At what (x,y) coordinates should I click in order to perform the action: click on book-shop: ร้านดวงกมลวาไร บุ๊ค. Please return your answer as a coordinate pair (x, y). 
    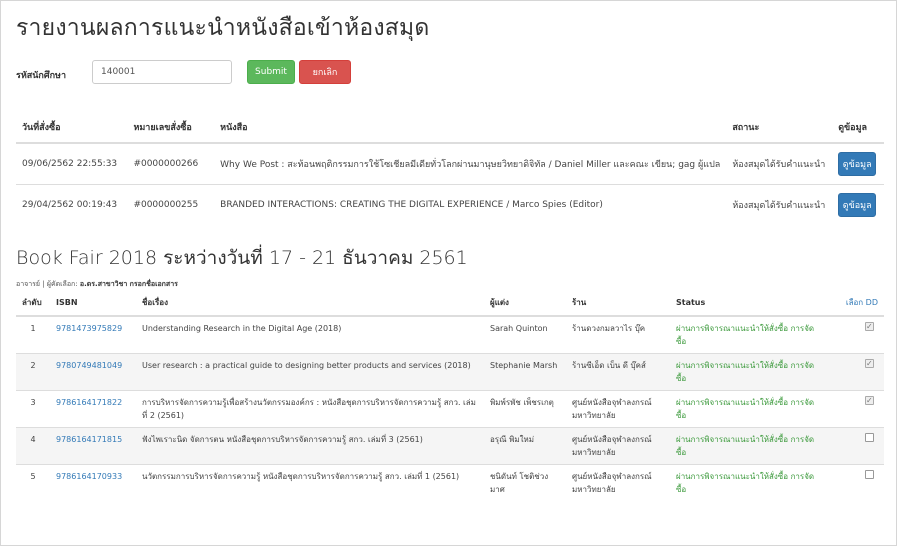
    Looking at the image, I should click on (618, 334).